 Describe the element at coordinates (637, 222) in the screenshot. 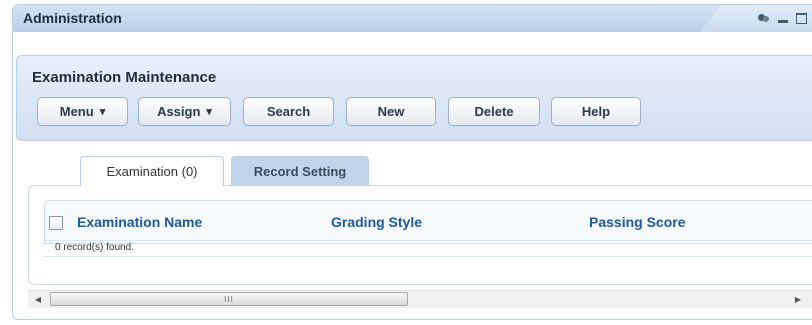

I see `column-header-passing-score: Passing Score` at that location.